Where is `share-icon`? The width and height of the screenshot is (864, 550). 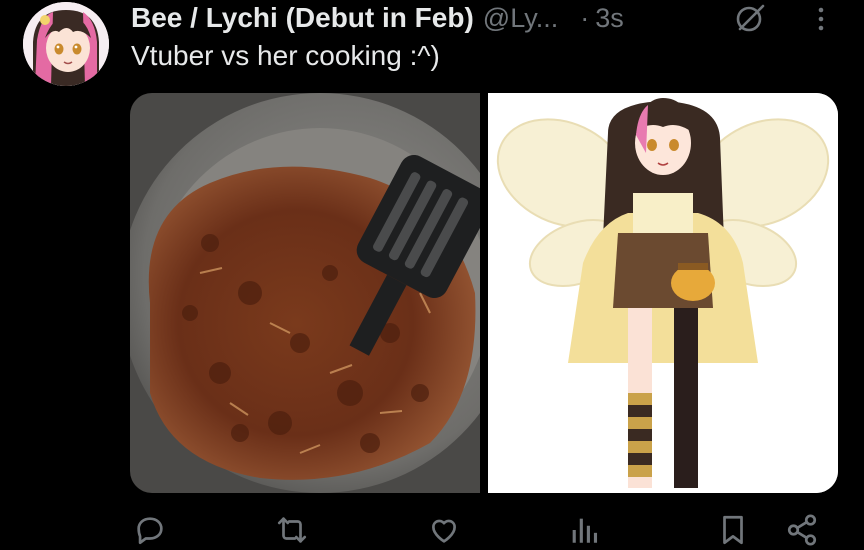
share-icon is located at coordinates (802, 530).